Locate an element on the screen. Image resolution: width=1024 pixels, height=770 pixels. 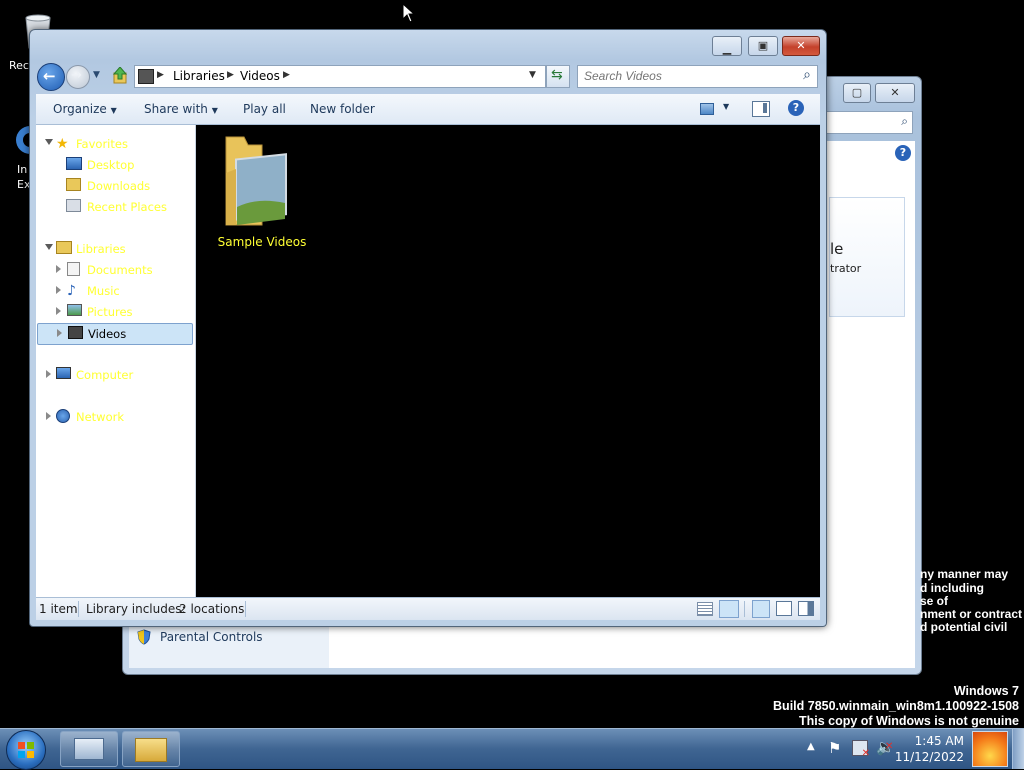
organize-button: Organize ▼ is located at coordinates (85, 109).